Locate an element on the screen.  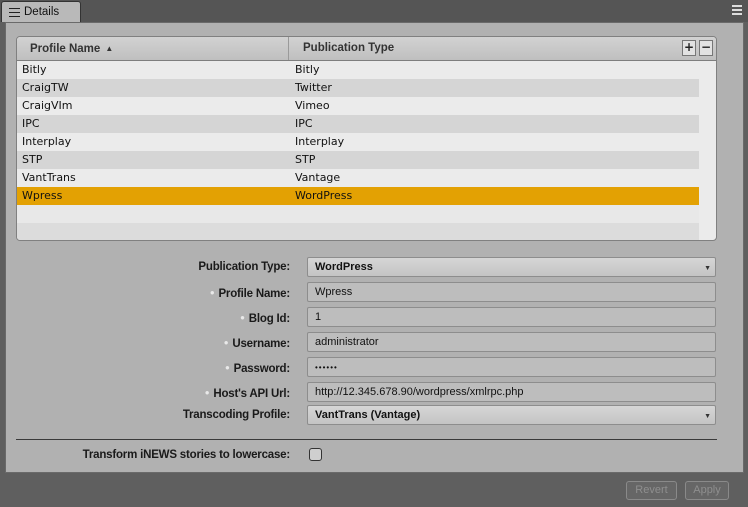
table-header: Profile Name ▲ Publication Type + − is located at coordinates (366, 49).